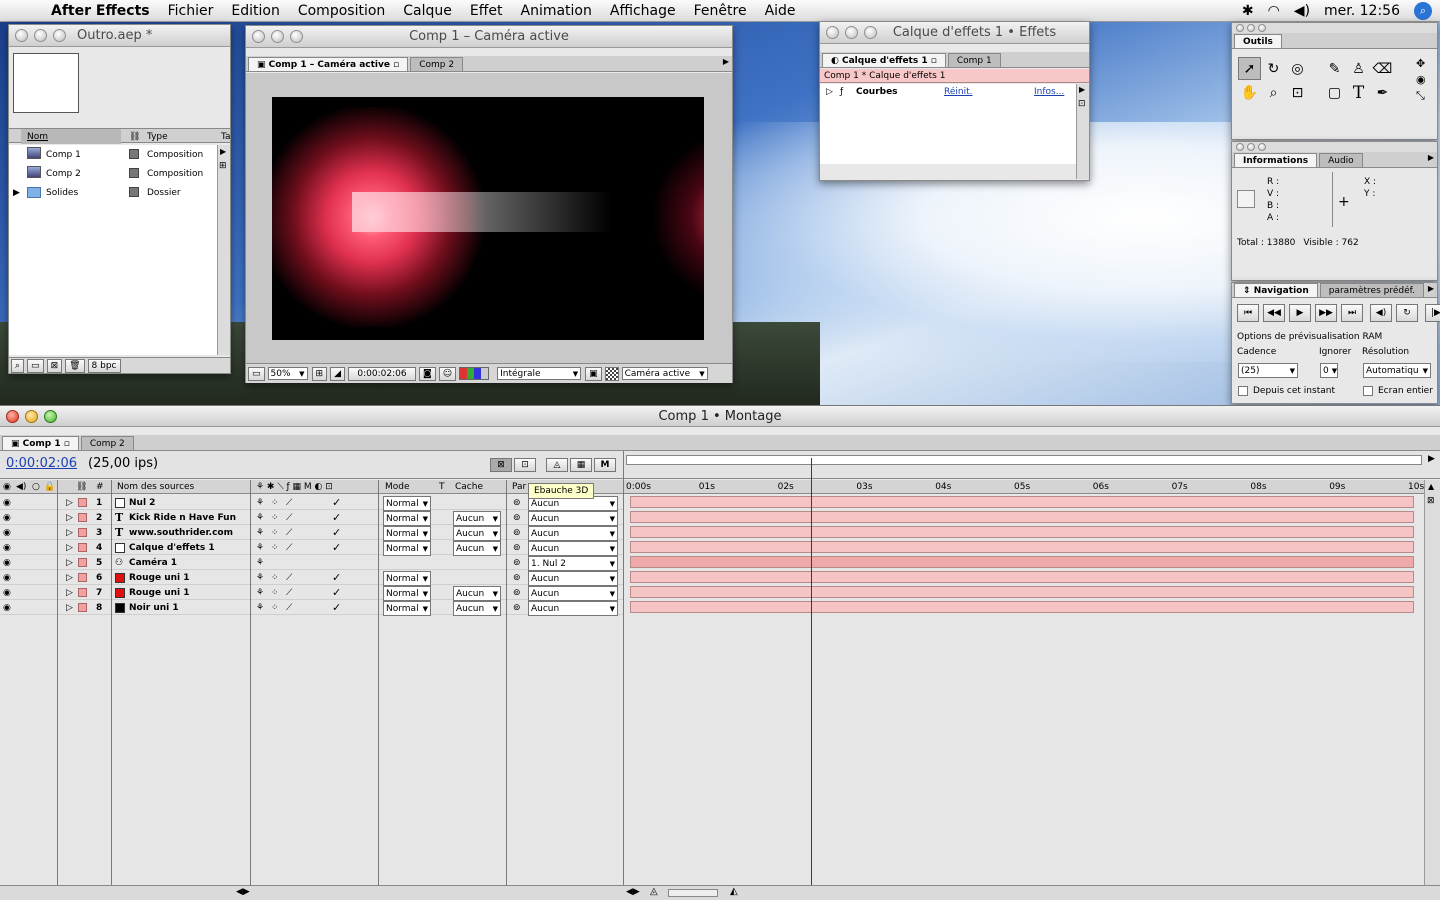 The width and height of the screenshot is (1440, 900). Describe the element at coordinates (884, 60) in the screenshot. I see `tab-effects-layer: ◐ Calque d'effets 1 ▫` at that location.